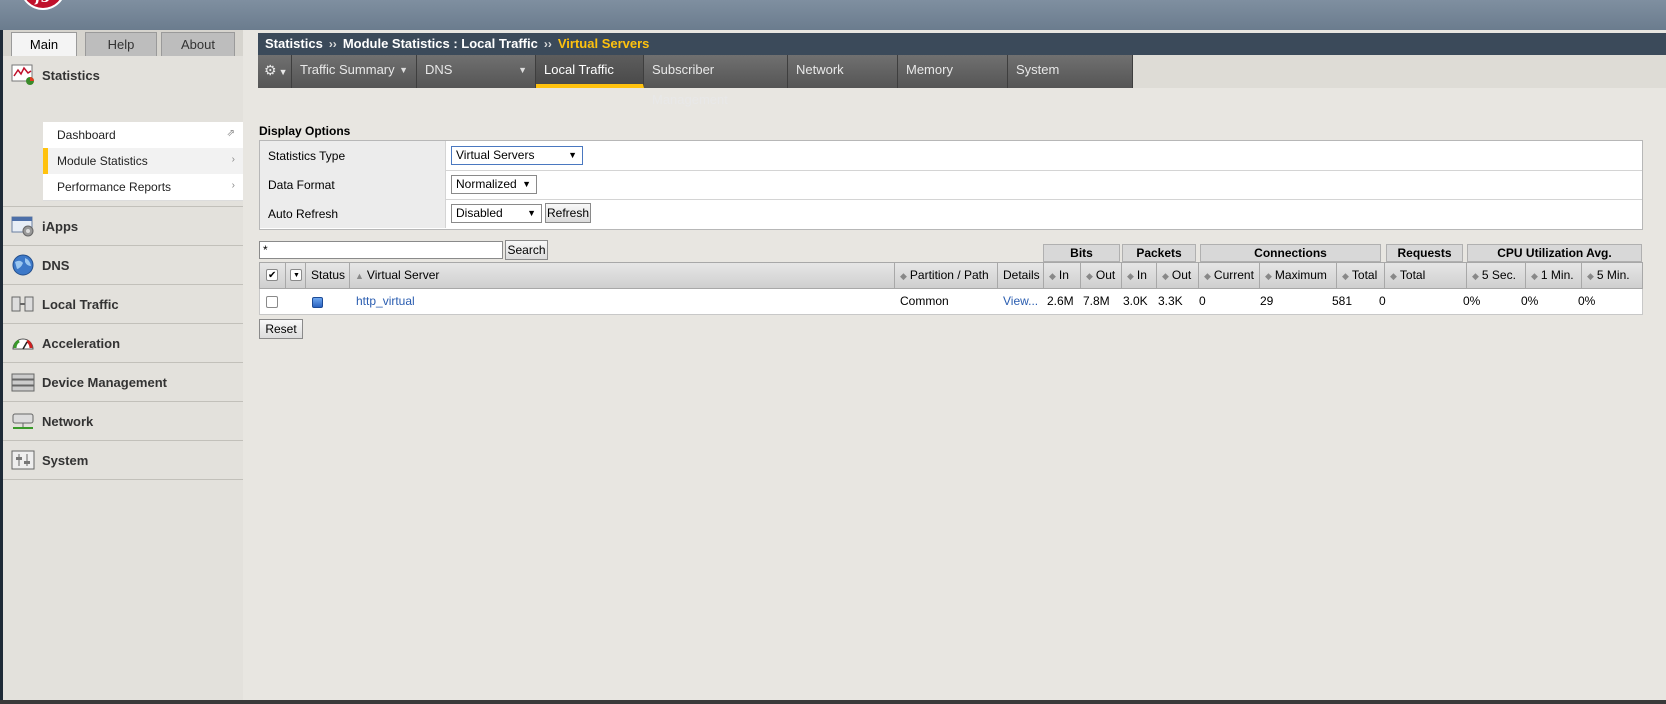 The width and height of the screenshot is (1666, 704). What do you see at coordinates (403, 275) in the screenshot?
I see `col-label: Virtual Server` at bounding box center [403, 275].